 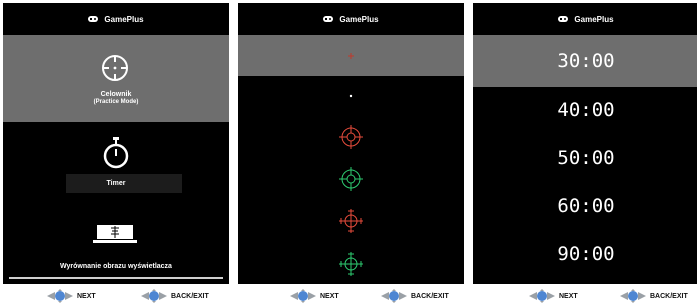 I want to click on timer-value: 90:00, so click(x=586, y=254).